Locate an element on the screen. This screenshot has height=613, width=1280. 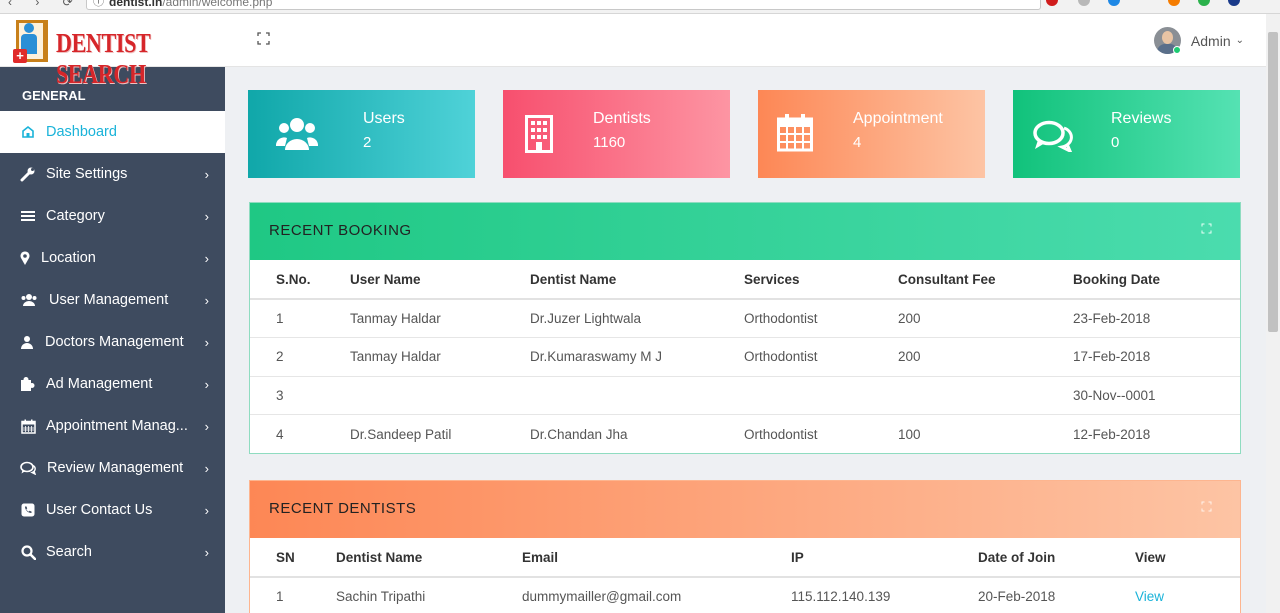
sidebar-item-label: Location is located at coordinates (68, 258).